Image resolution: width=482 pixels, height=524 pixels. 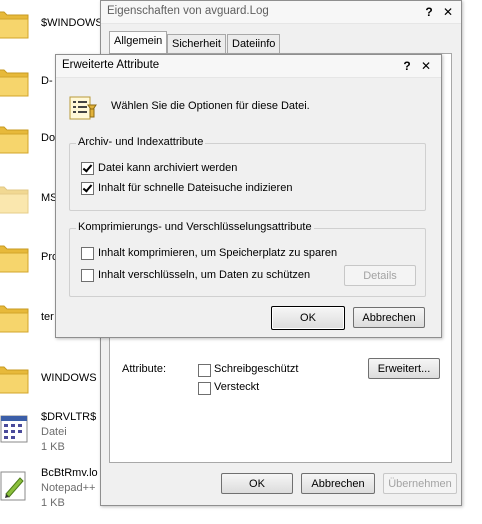 I want to click on index-checkbox, so click(x=87, y=188).